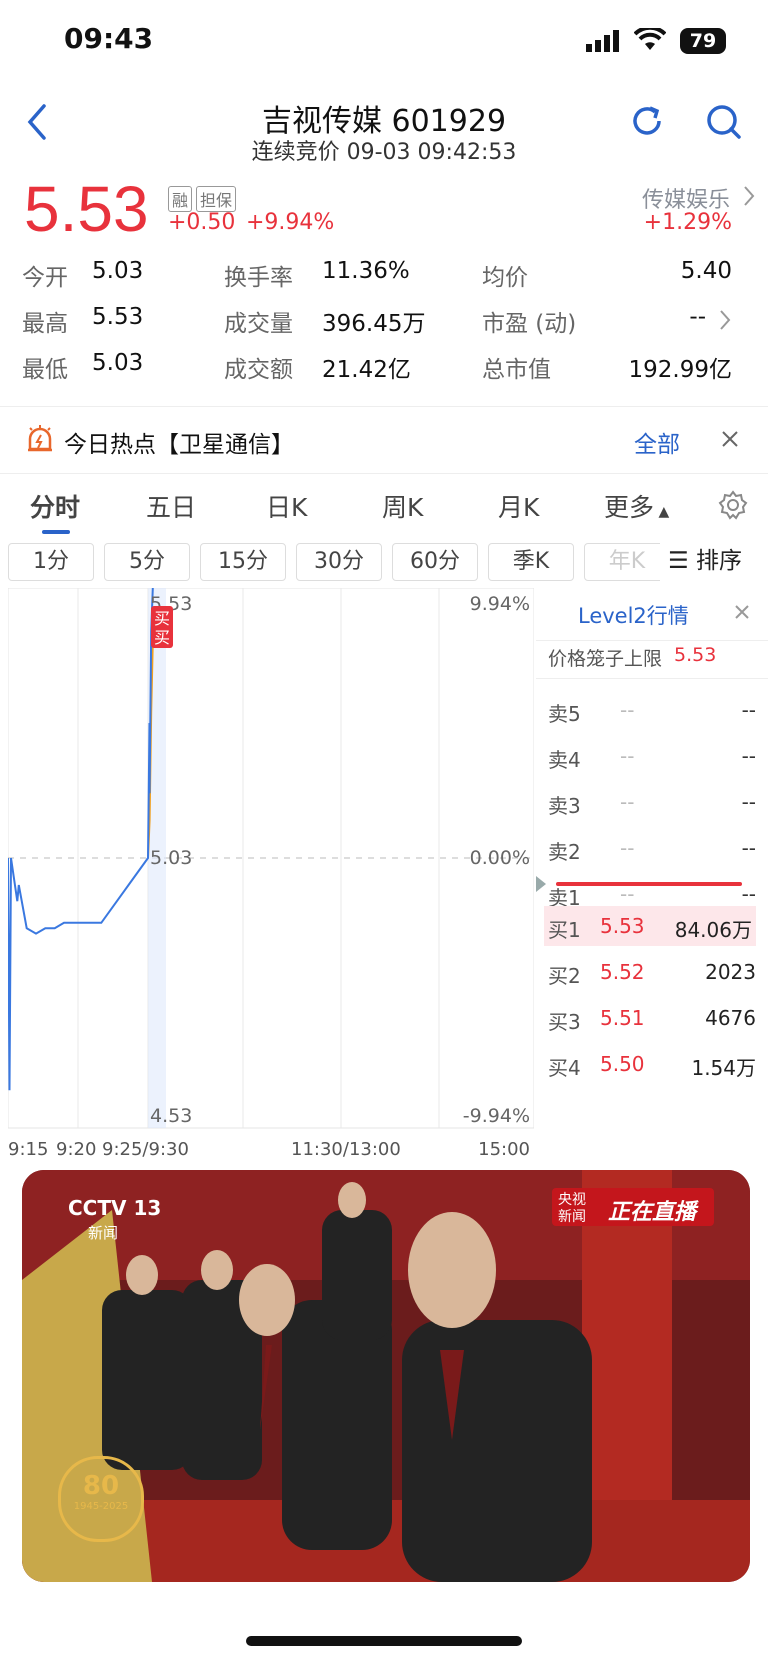  I want to click on bid-price: 5.52, so click(622, 972).